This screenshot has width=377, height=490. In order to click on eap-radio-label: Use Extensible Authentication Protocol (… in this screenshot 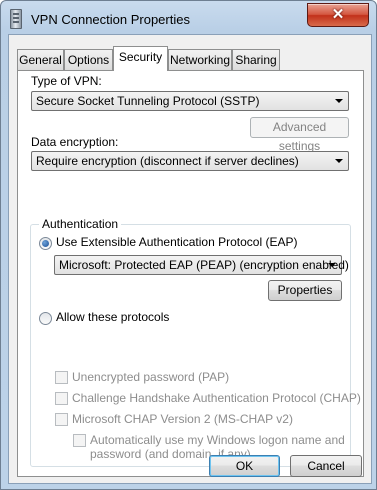, I will do `click(176, 242)`.